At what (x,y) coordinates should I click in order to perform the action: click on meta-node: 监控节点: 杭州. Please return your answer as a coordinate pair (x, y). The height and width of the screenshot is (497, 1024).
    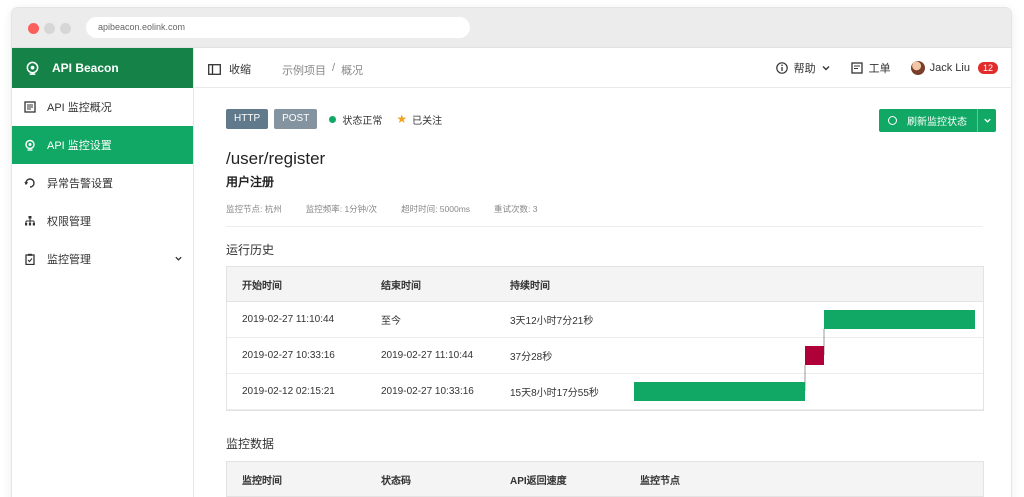
    Looking at the image, I should click on (254, 209).